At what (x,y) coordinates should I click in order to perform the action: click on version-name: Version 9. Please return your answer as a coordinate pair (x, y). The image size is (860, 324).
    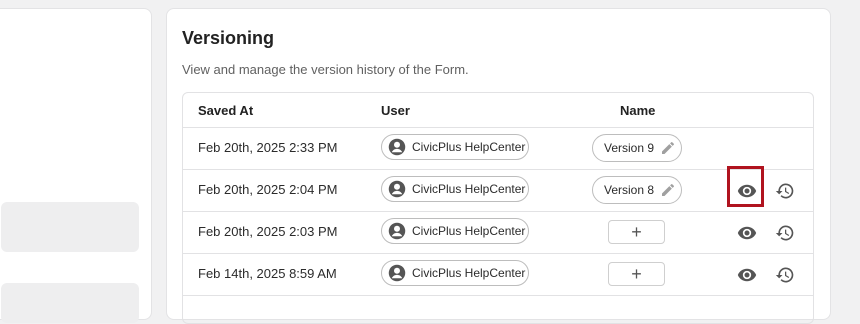
    Looking at the image, I should click on (629, 148).